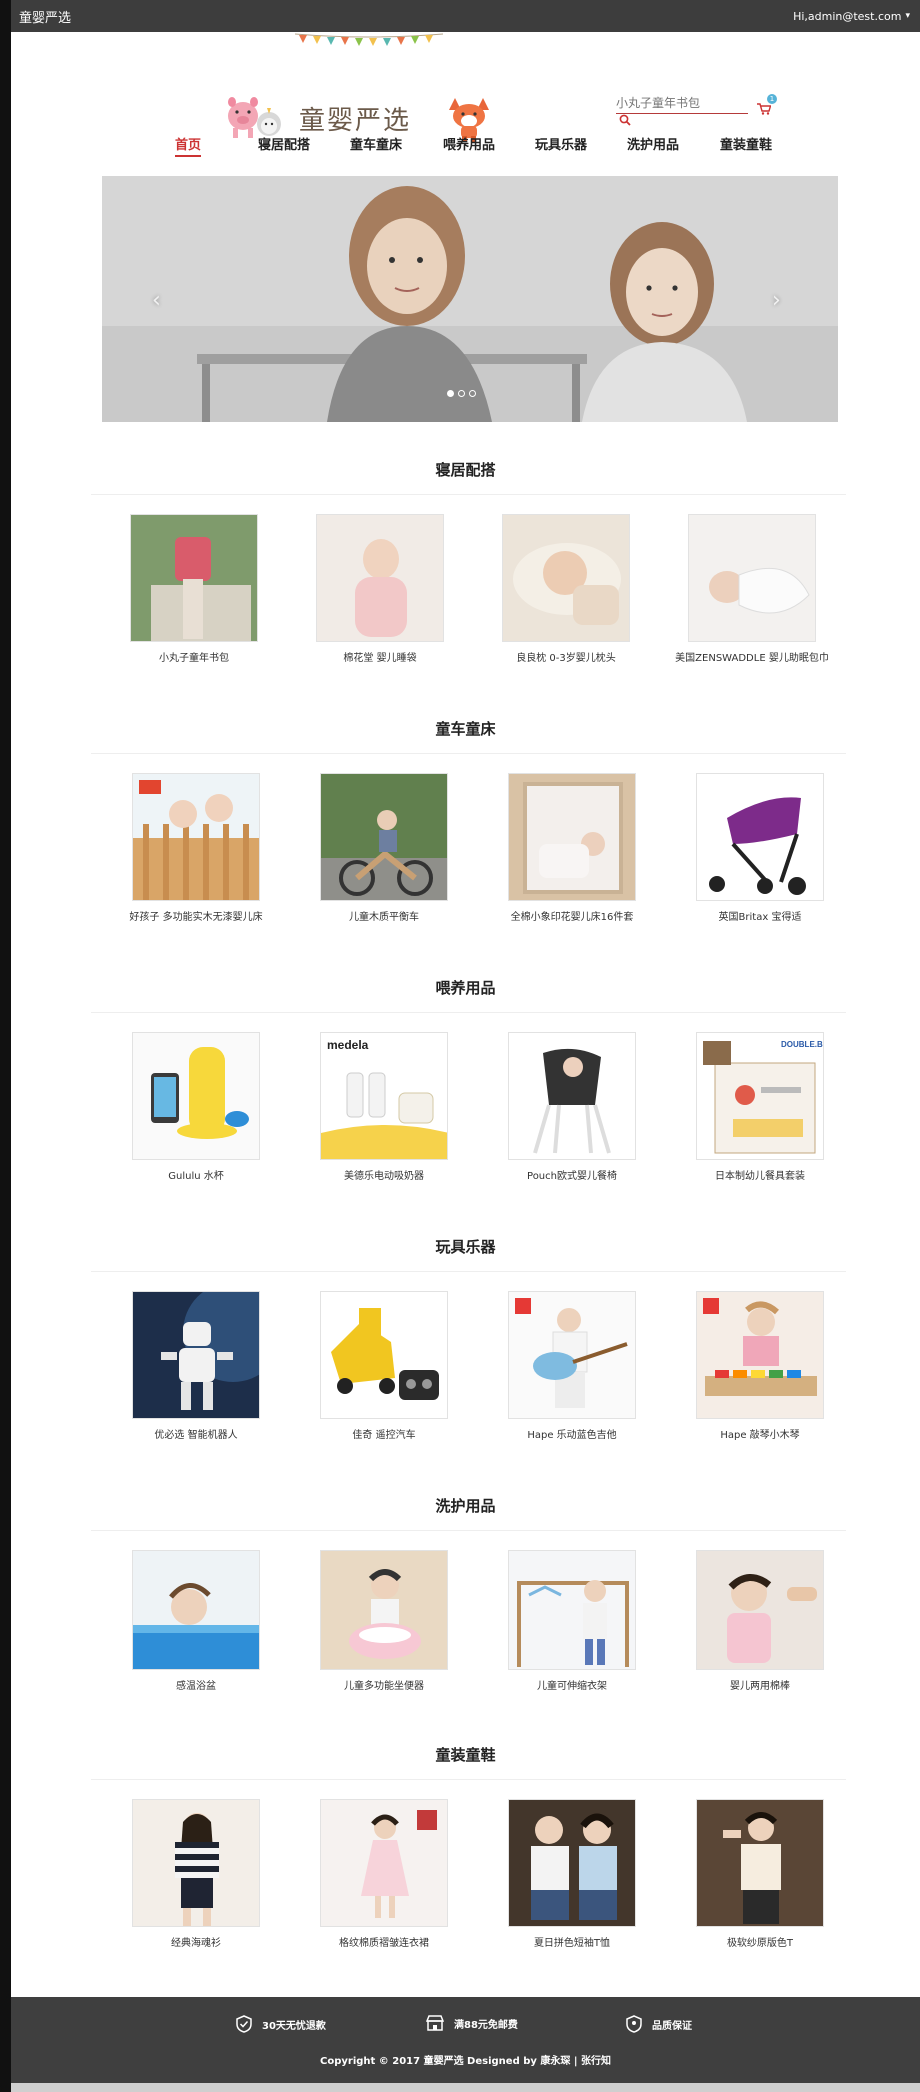 The image size is (920, 2092). What do you see at coordinates (465, 1505) in the screenshot?
I see `section-title: 洗护用品` at bounding box center [465, 1505].